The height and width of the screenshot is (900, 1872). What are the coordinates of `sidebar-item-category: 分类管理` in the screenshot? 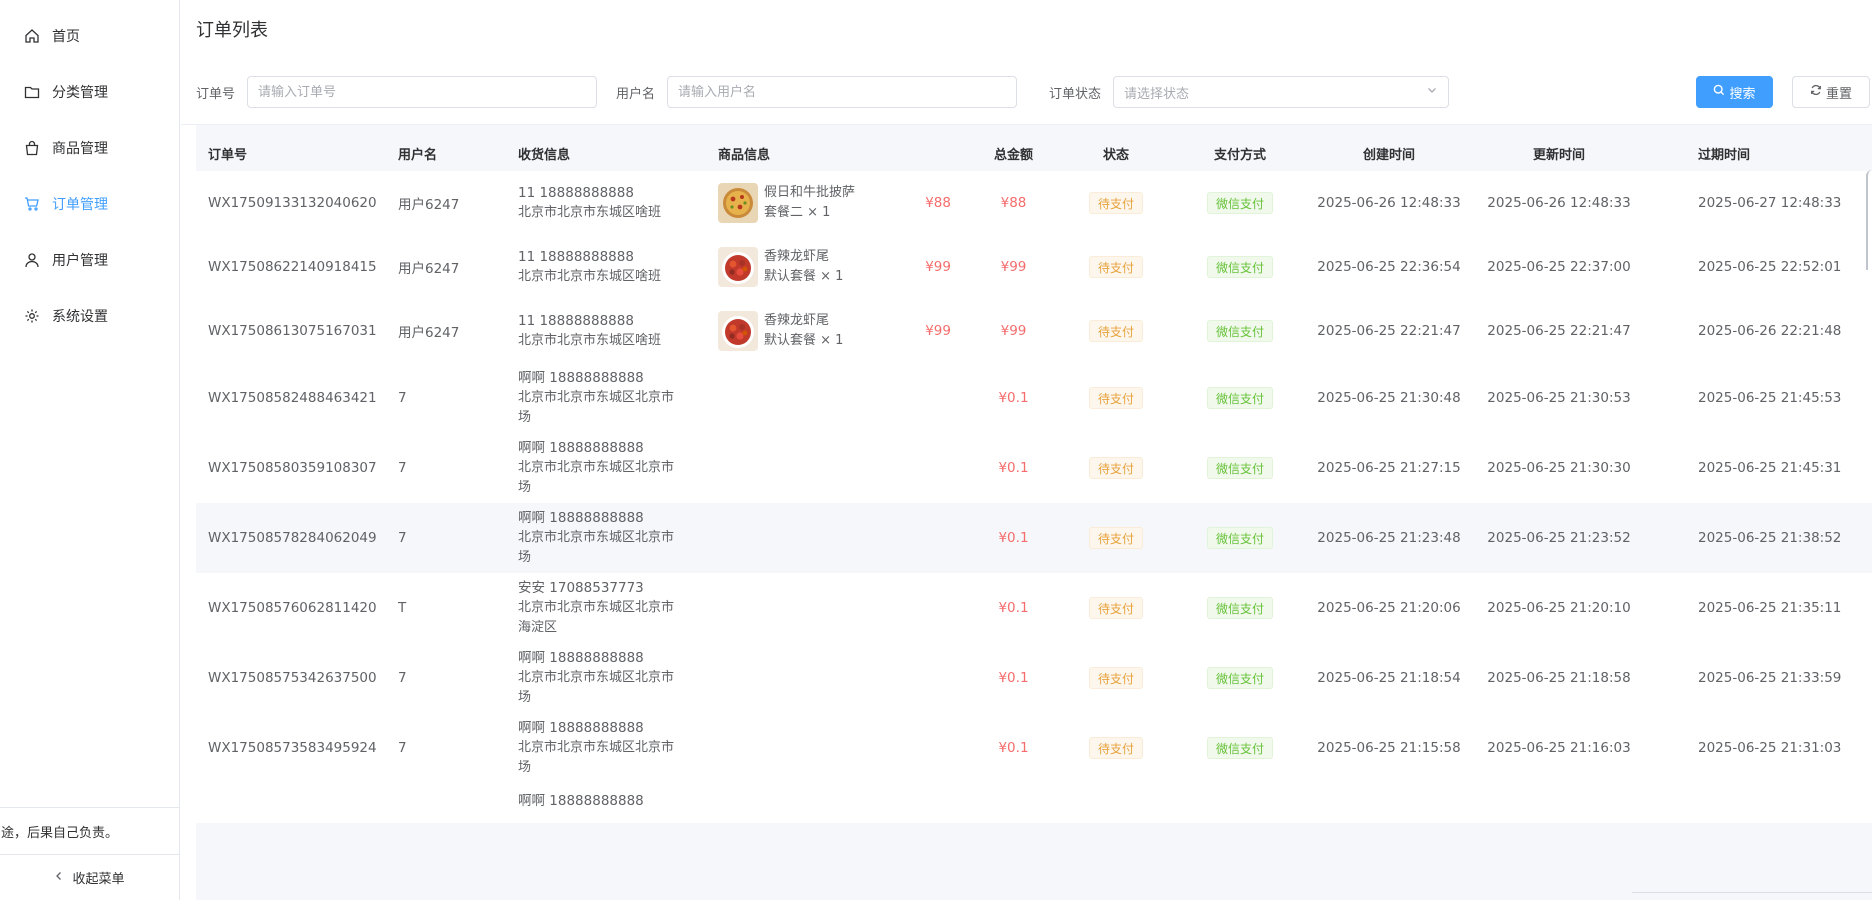 It's located at (89, 92).